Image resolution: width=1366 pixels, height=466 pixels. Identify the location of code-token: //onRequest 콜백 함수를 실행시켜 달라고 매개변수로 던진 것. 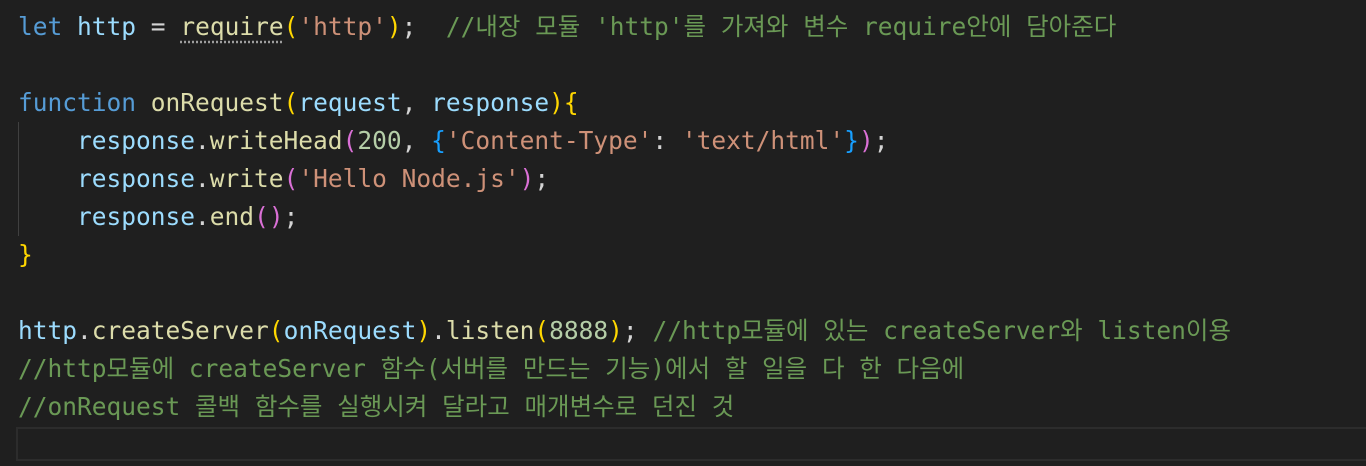
(376, 406).